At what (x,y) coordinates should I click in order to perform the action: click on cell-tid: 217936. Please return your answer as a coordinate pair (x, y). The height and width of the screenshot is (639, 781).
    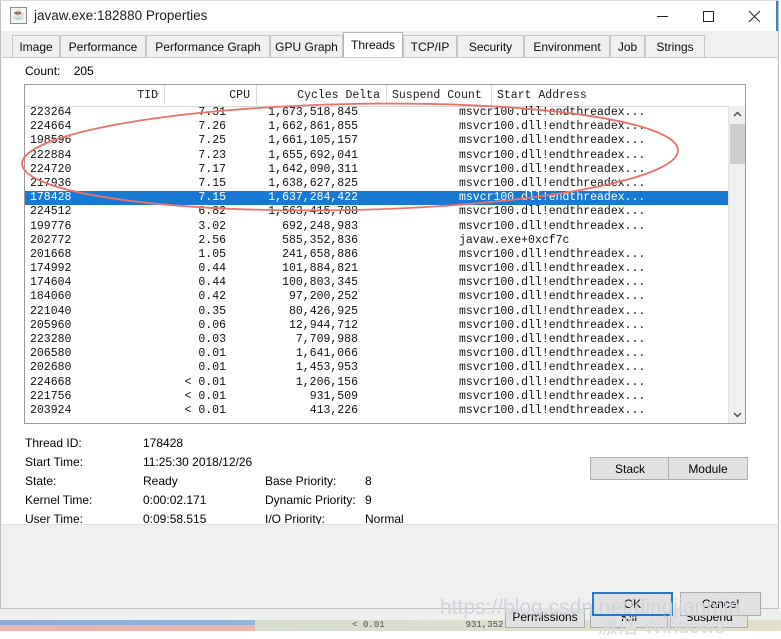
    Looking at the image, I should click on (51, 183).